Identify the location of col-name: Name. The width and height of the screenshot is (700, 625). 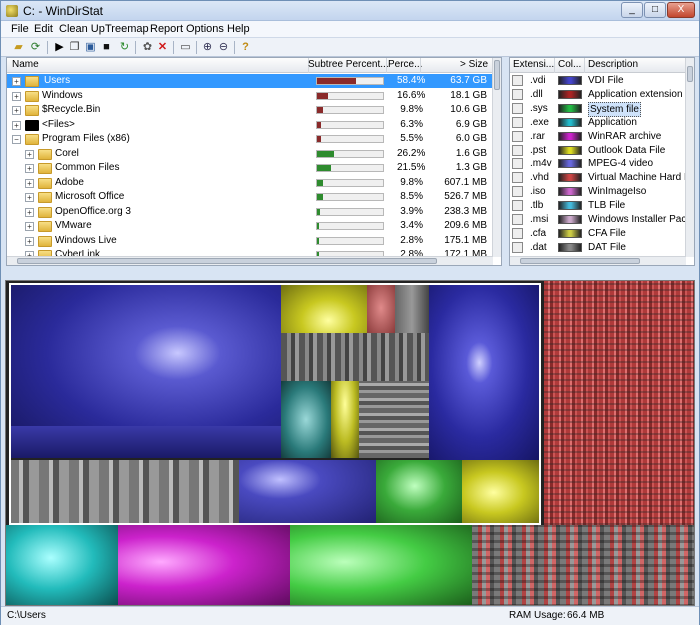
(25, 64).